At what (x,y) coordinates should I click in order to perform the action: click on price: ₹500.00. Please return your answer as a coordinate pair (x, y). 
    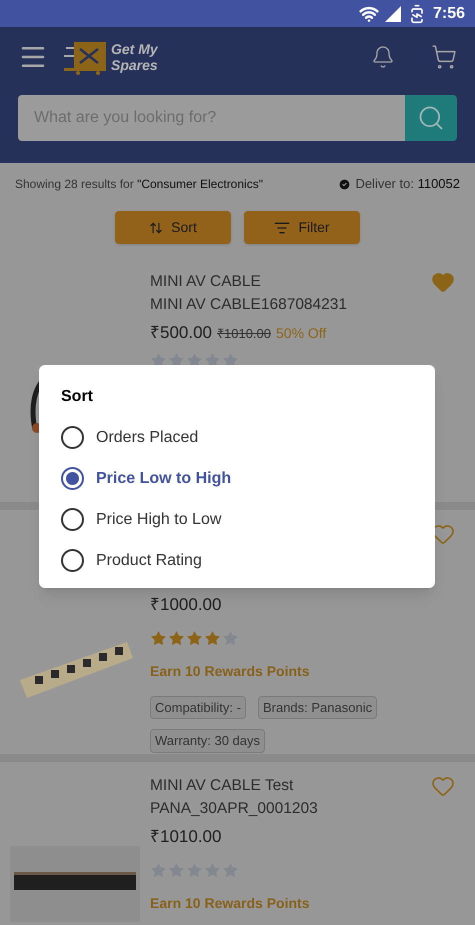
    Looking at the image, I should click on (181, 333).